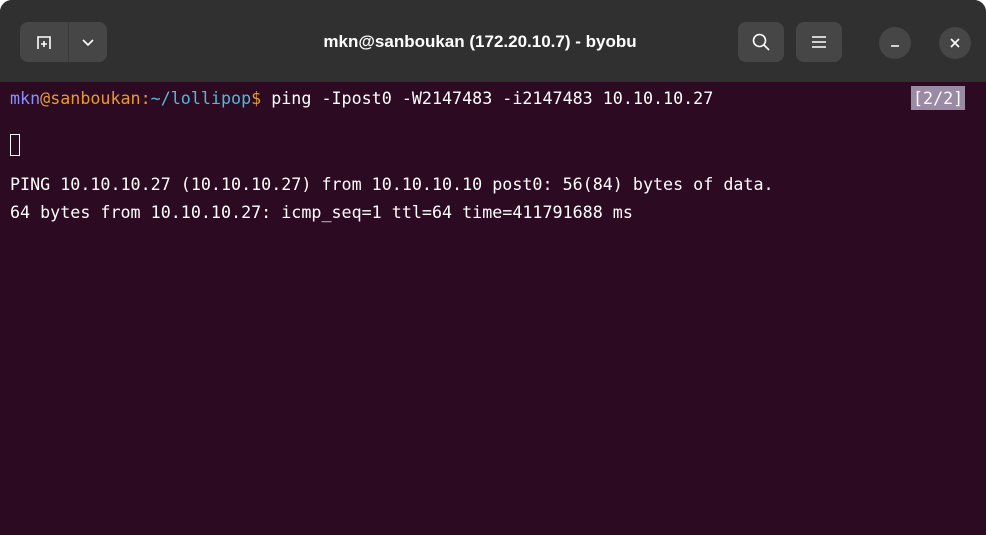  I want to click on close-icon, so click(955, 43).